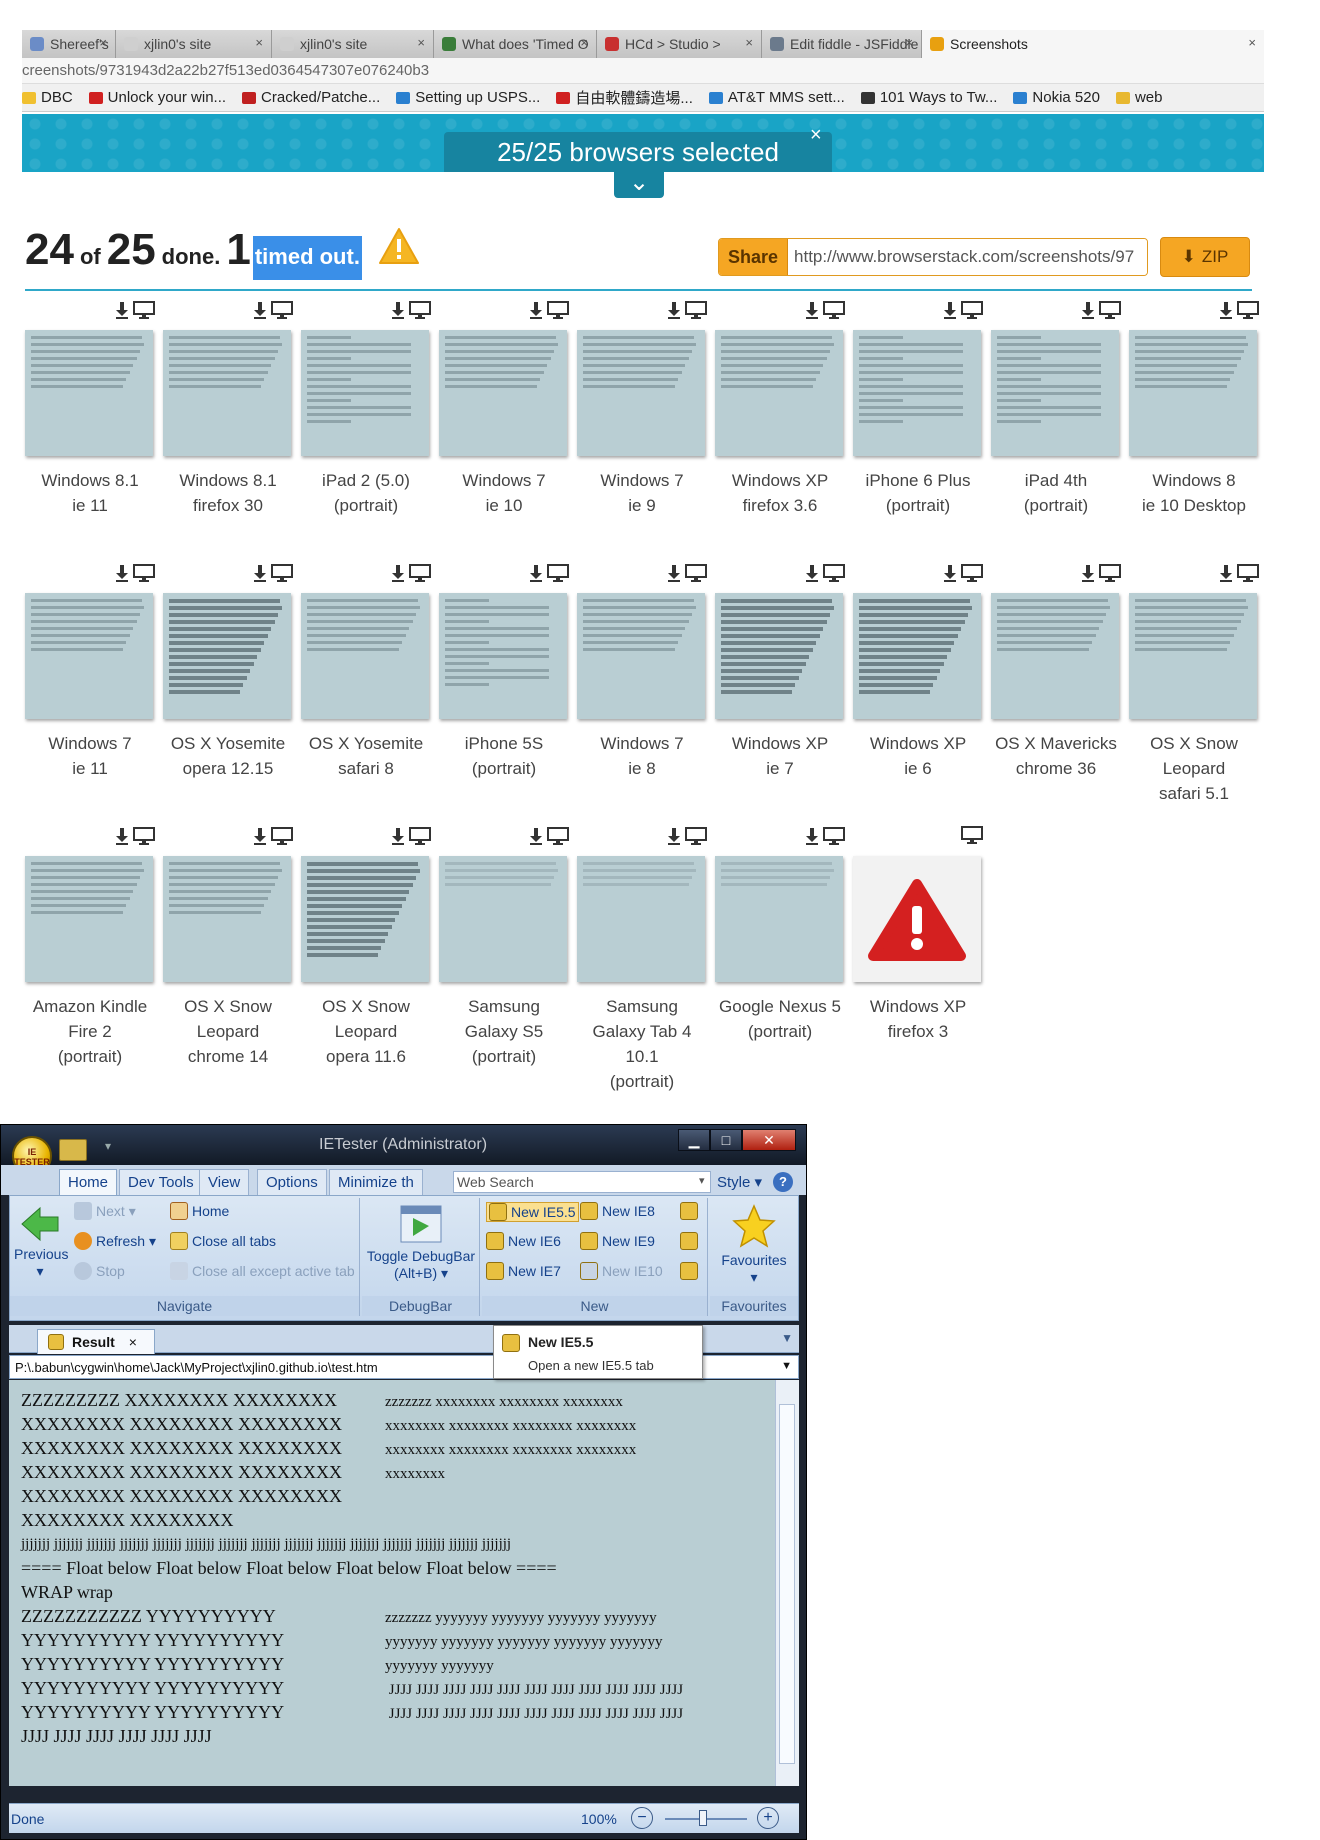  What do you see at coordinates (754, 1245) in the screenshot?
I see `favourites-button: Favourites ▾` at bounding box center [754, 1245].